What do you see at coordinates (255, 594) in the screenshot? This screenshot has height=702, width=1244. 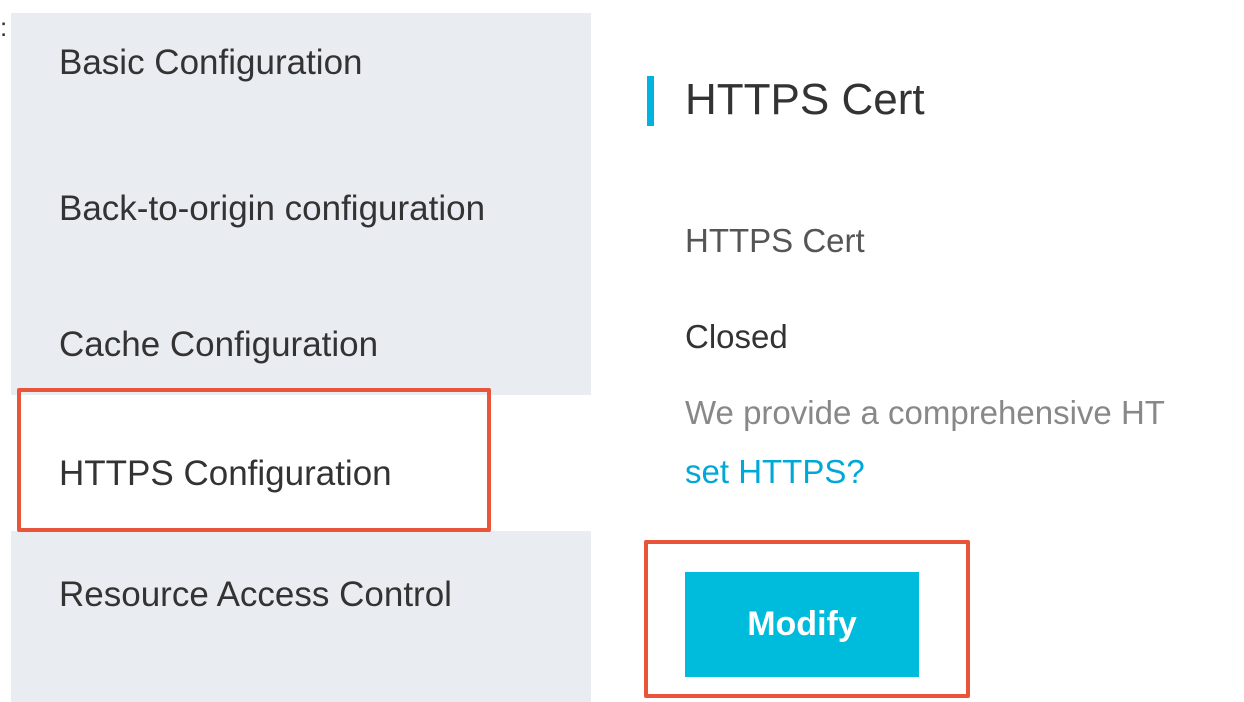 I see `sidebar-item-label: Resource Access Control` at bounding box center [255, 594].